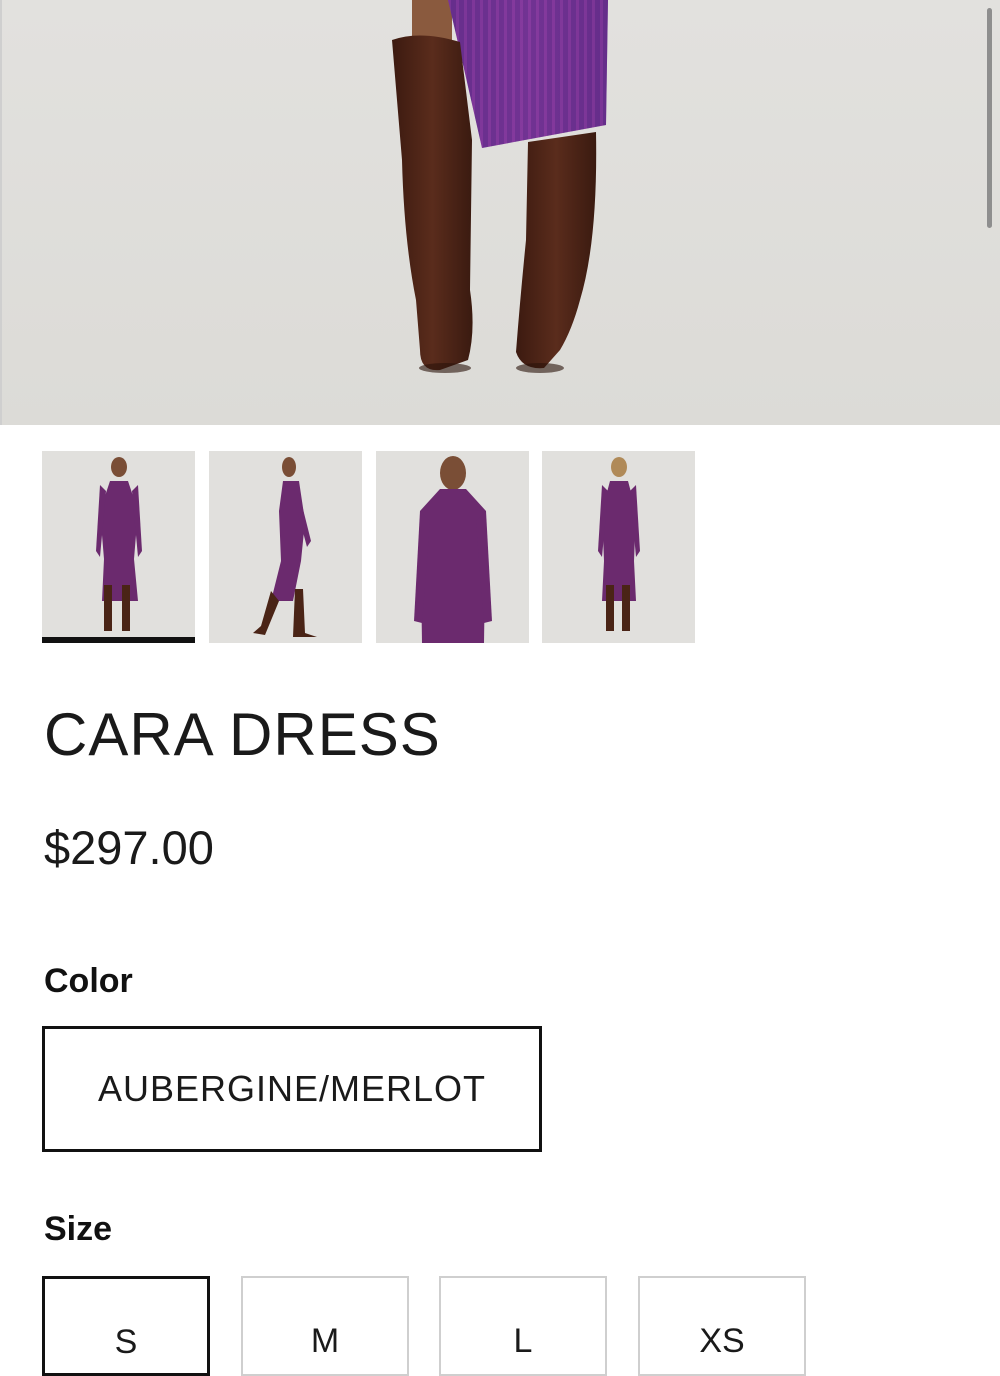 Image resolution: width=1000 pixels, height=1376 pixels. I want to click on size-option-m: M, so click(325, 1326).